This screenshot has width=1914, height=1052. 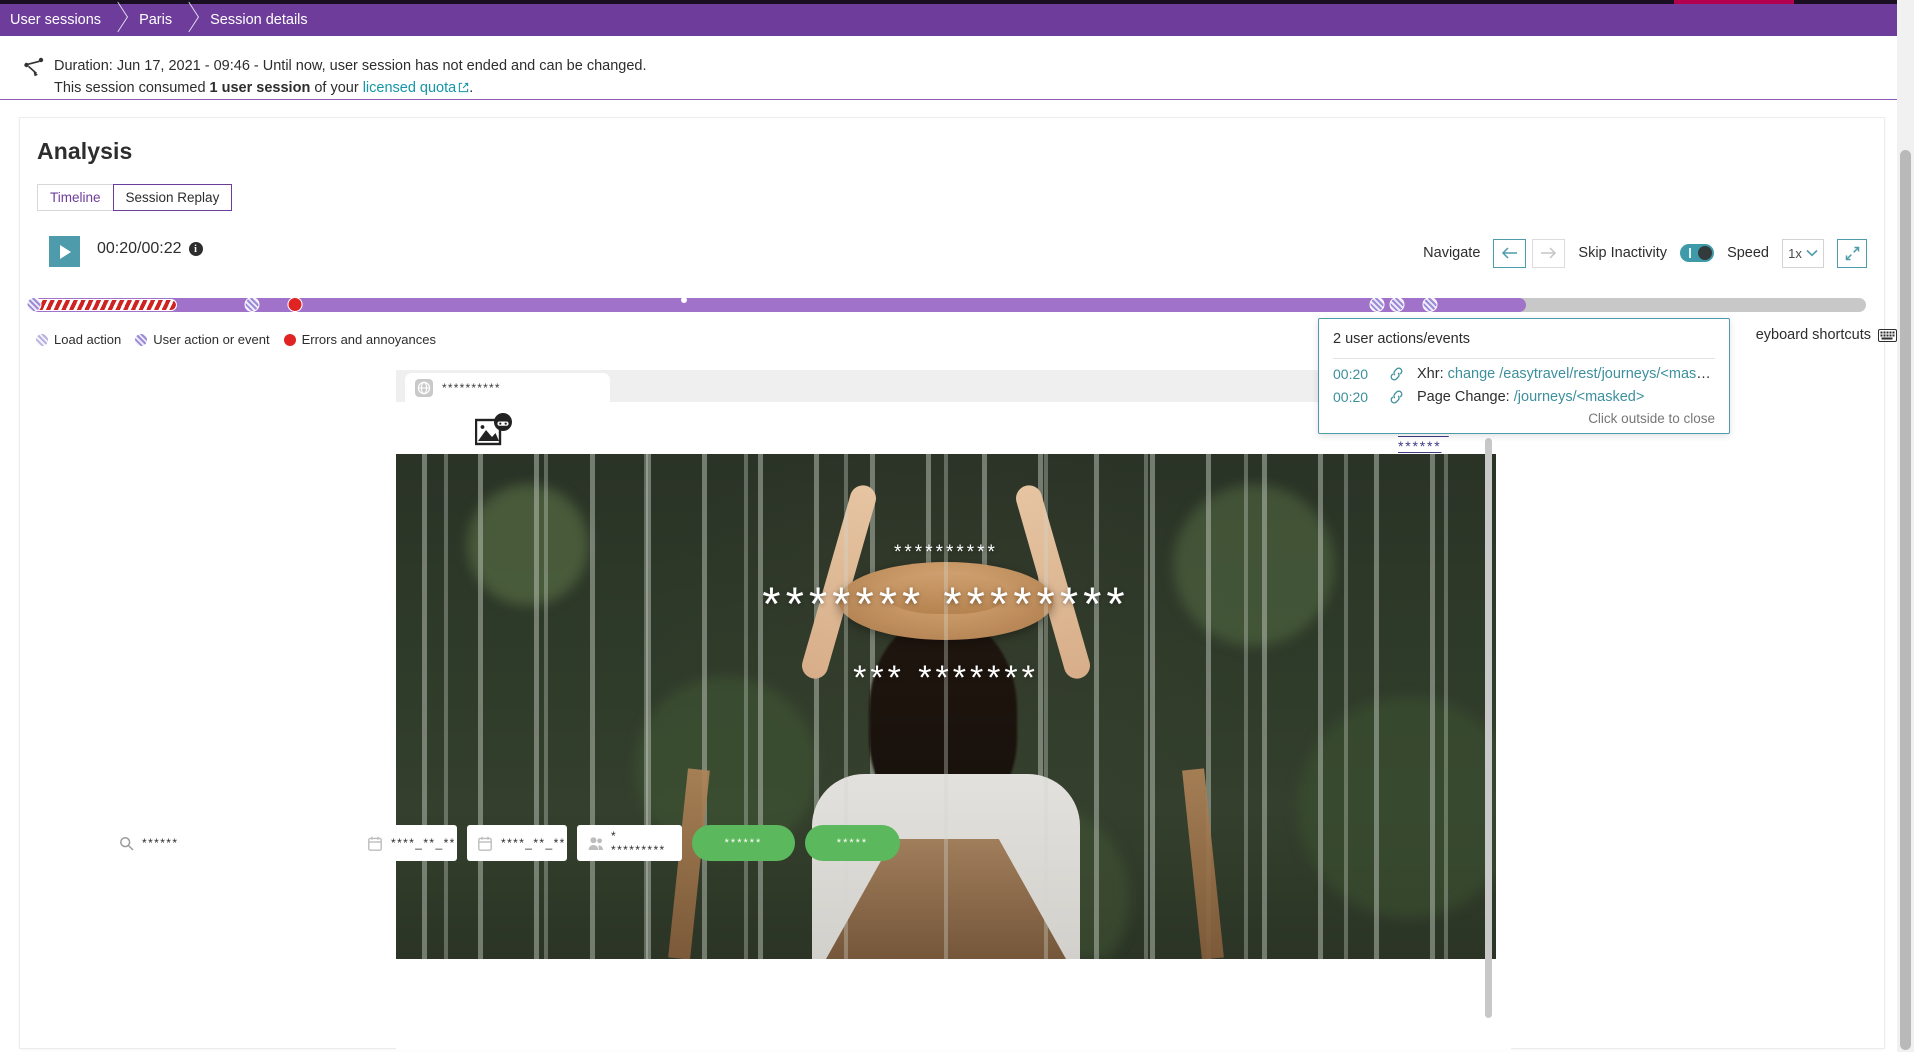 I want to click on expand-icon, so click(x=1852, y=253).